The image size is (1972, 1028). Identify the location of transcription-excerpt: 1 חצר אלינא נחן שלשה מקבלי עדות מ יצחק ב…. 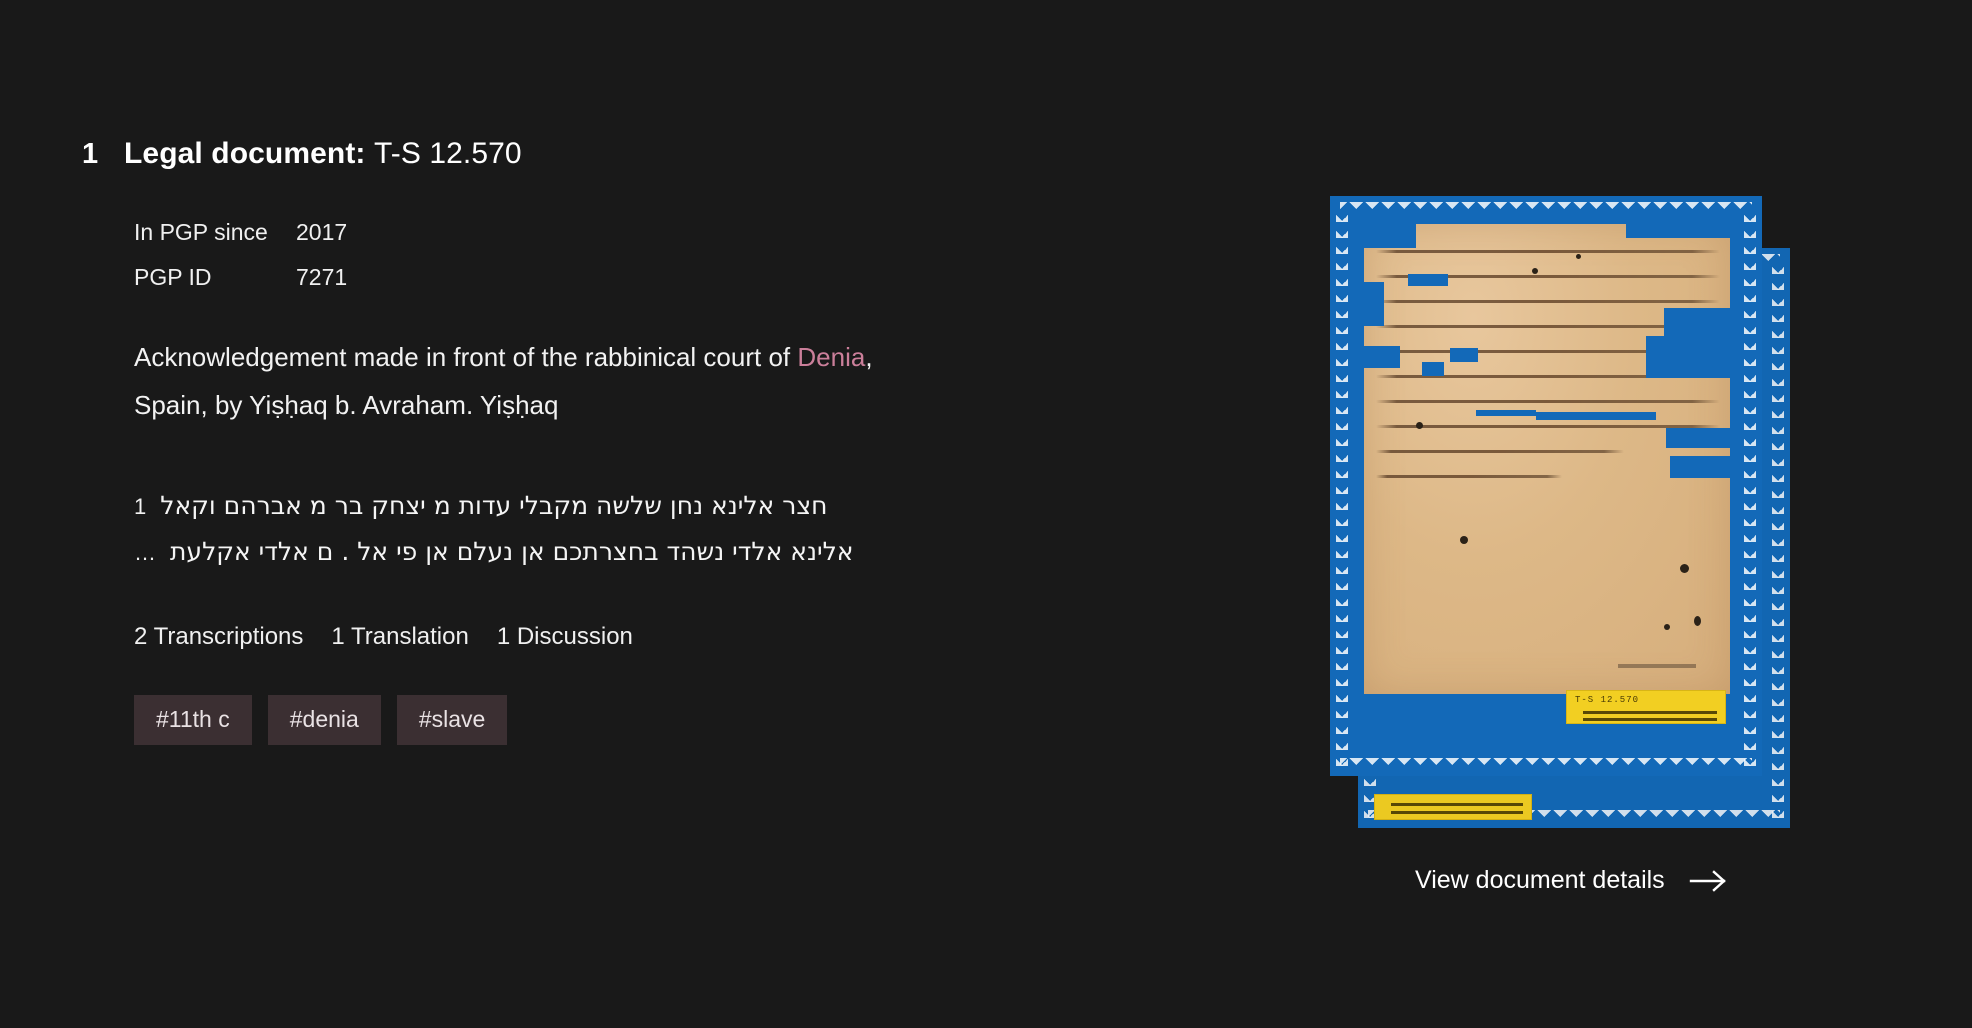
(609, 529).